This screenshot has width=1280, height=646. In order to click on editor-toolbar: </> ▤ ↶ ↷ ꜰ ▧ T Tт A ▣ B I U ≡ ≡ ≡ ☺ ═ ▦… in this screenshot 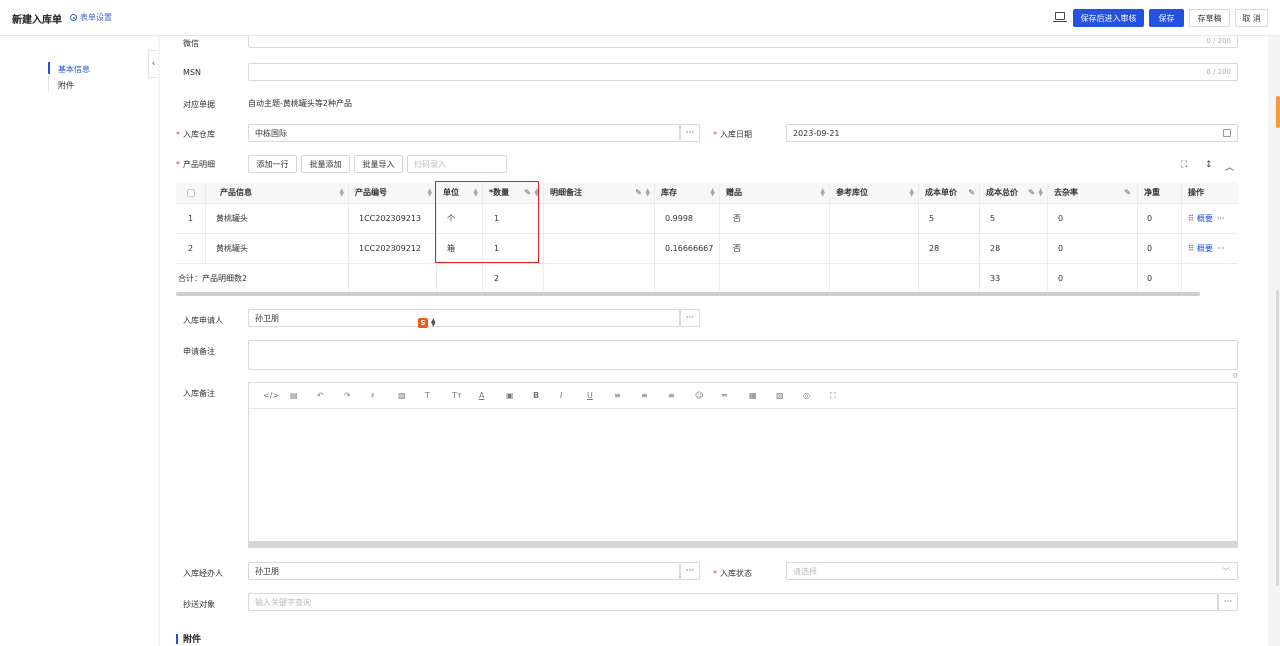, I will do `click(743, 396)`.